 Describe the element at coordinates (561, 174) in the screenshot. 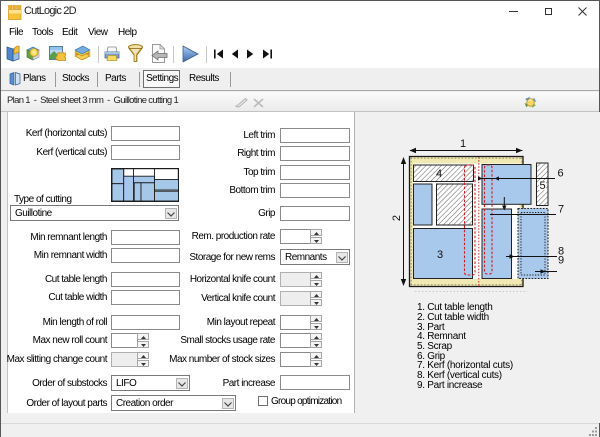

I see `svg-text: 6` at that location.